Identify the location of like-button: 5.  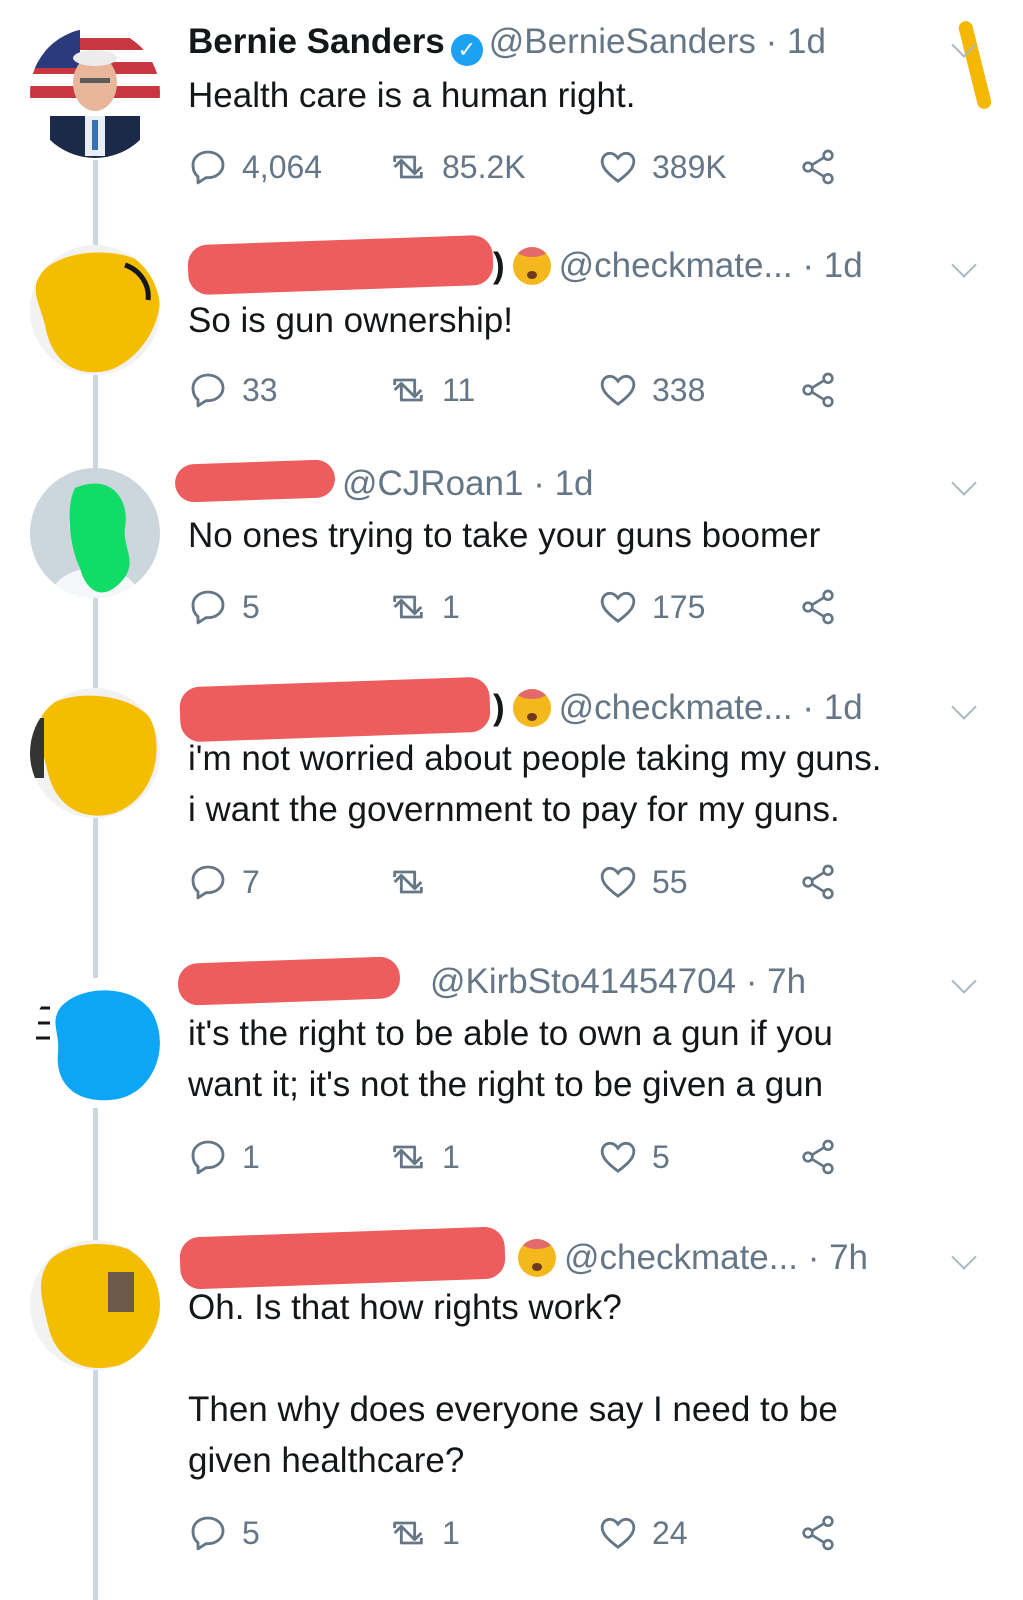
(634, 1157).